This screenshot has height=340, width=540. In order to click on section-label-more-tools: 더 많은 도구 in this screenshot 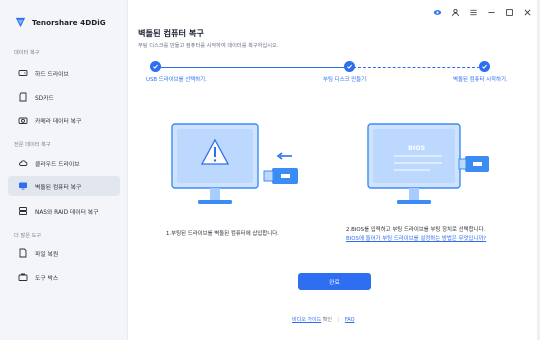, I will do `click(28, 236)`.